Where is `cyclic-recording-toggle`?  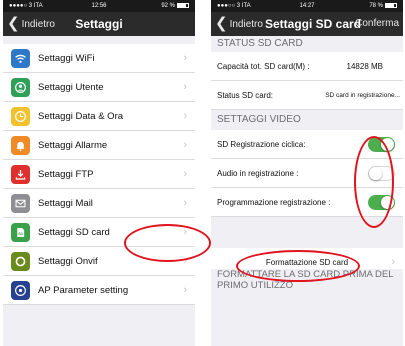
cyclic-recording-toggle is located at coordinates (381, 144).